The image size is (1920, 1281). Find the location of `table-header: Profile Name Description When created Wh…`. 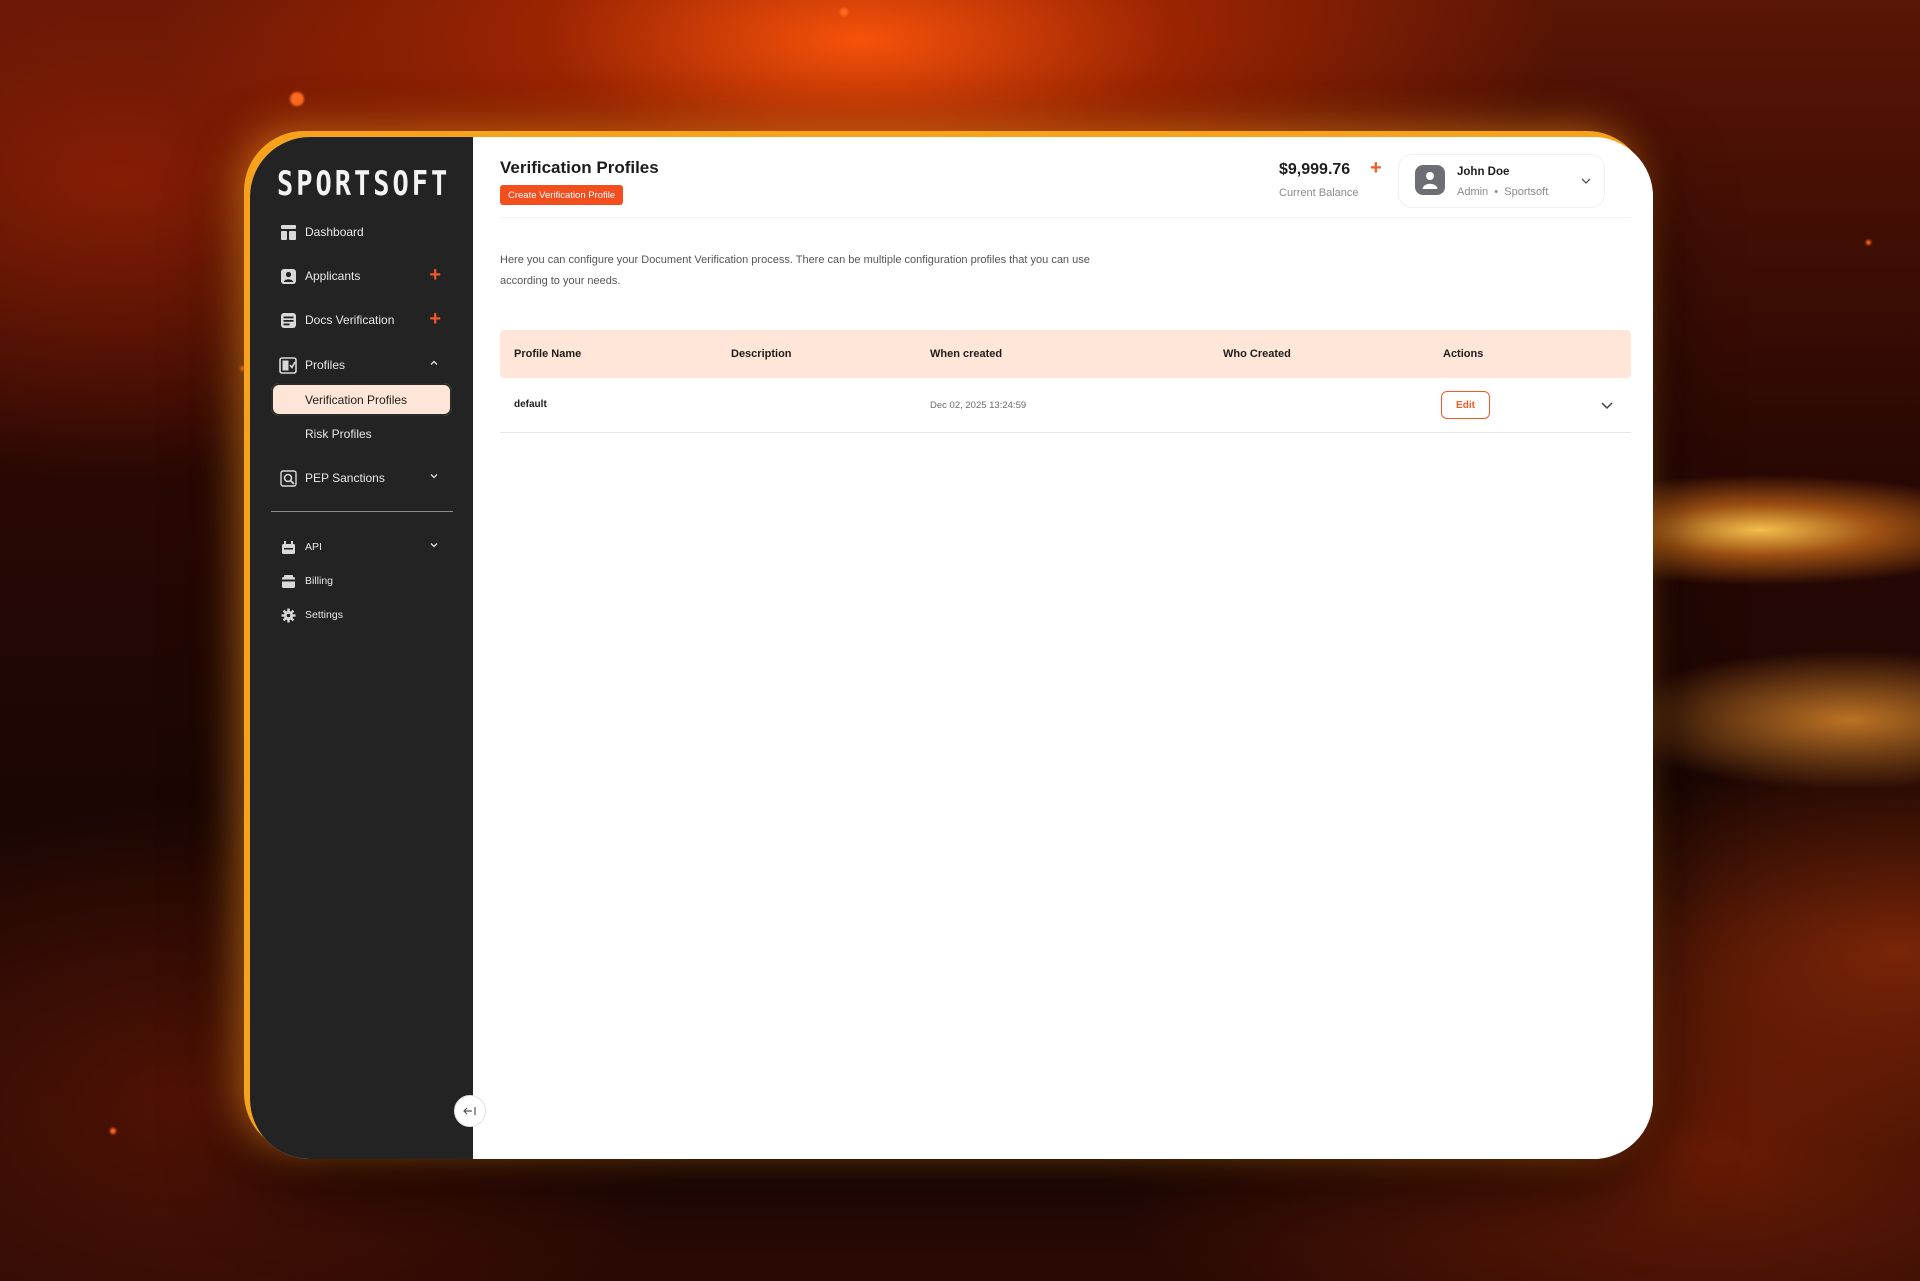

table-header: Profile Name Description When created Wh… is located at coordinates (1065, 354).